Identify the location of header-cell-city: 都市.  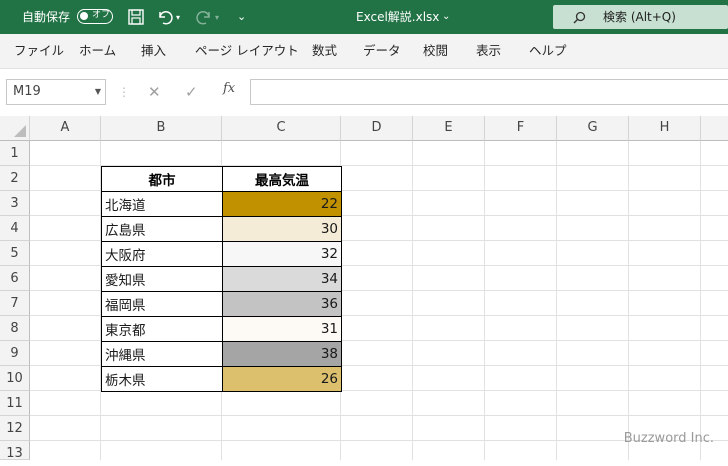
(162, 179).